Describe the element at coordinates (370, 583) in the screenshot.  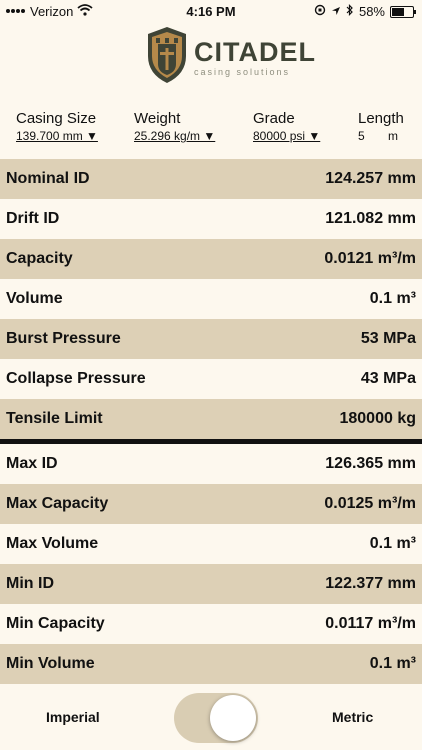
I see `result-value: 122.377 mm` at that location.